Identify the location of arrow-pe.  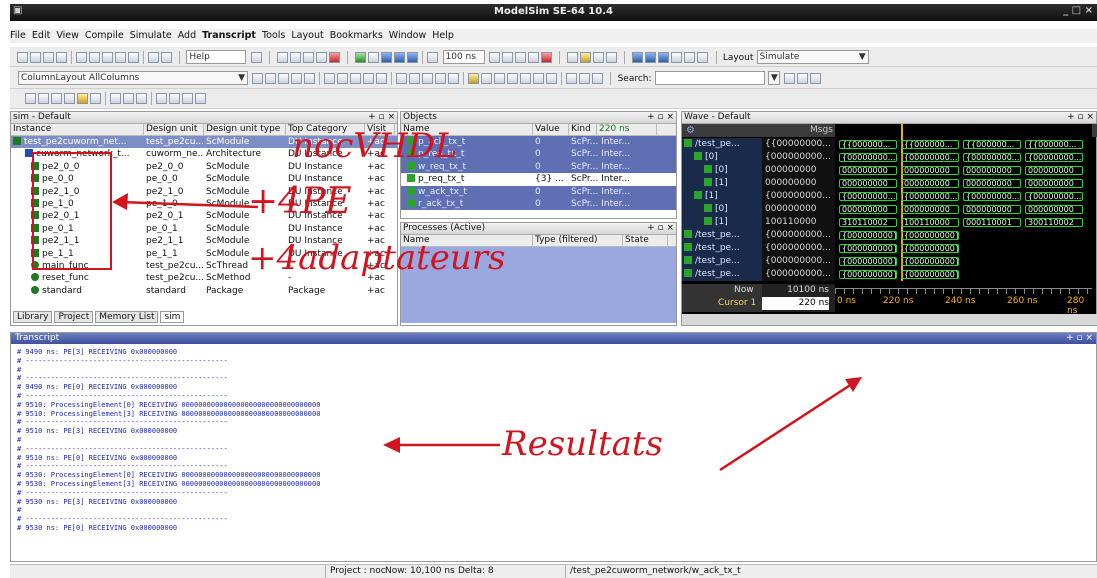
(189, 204).